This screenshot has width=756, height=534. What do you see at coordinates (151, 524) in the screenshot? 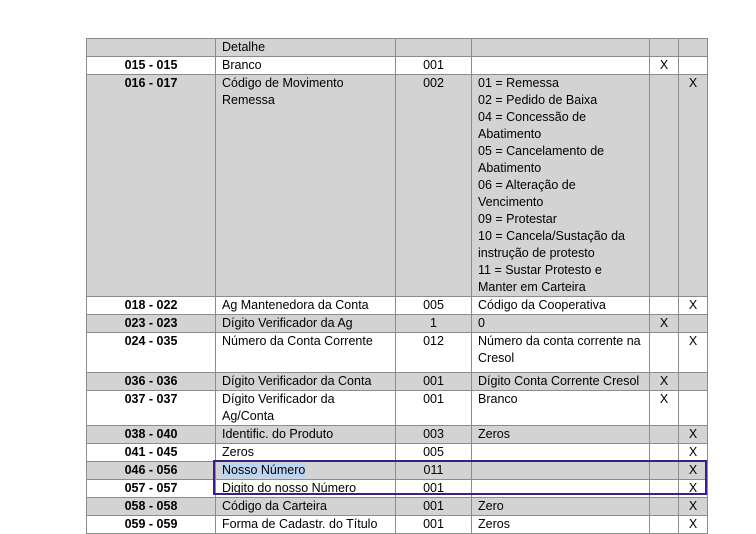
I see `position-cell: 059 - 059` at bounding box center [151, 524].